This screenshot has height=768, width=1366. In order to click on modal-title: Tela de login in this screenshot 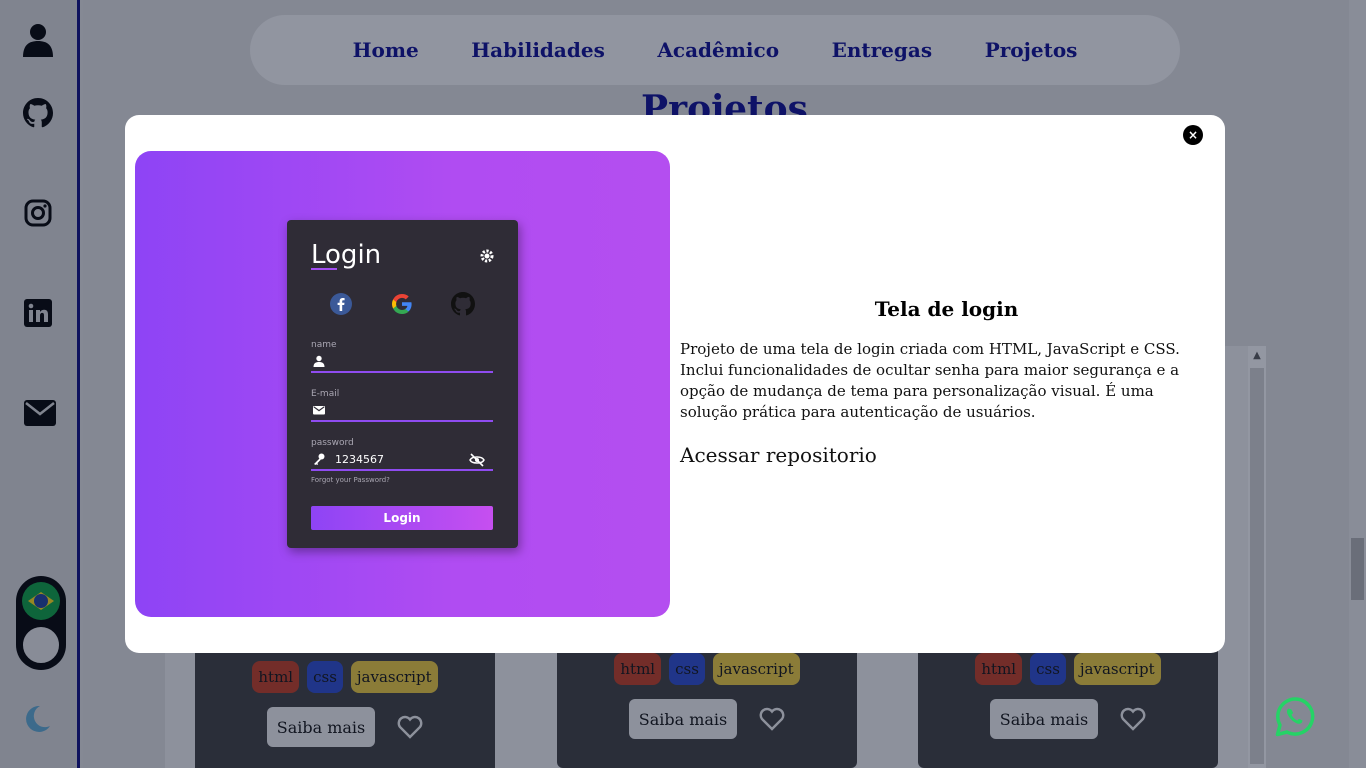, I will do `click(946, 309)`.